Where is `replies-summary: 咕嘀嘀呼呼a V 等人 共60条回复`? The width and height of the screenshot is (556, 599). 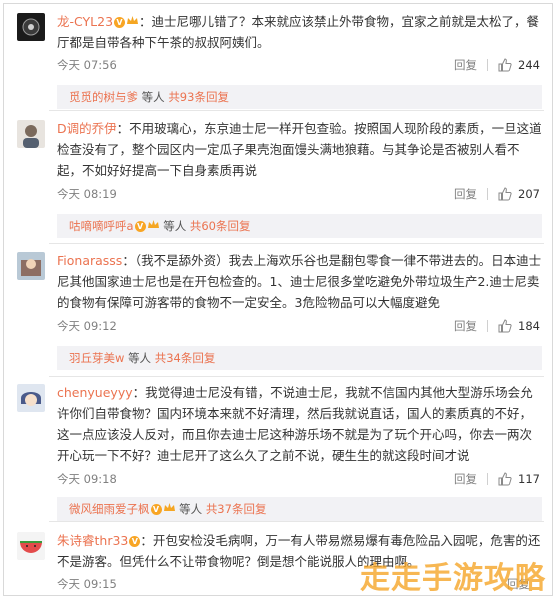 replies-summary: 咕嘀嘀呼呼a V 等人 共60条回复 is located at coordinates (299, 226).